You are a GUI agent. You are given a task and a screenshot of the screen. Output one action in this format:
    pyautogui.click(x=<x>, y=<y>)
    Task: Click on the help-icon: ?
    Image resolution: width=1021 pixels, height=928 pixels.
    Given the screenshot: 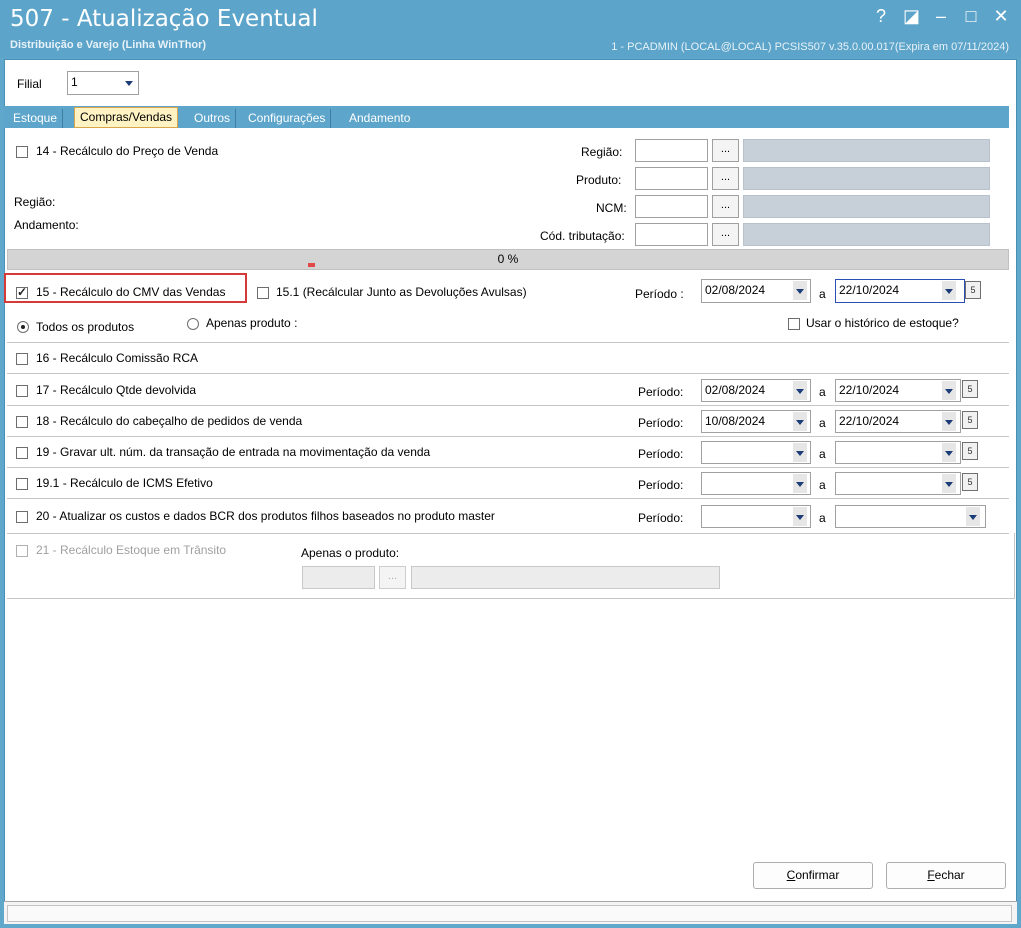 What is the action you would take?
    pyautogui.click(x=881, y=16)
    